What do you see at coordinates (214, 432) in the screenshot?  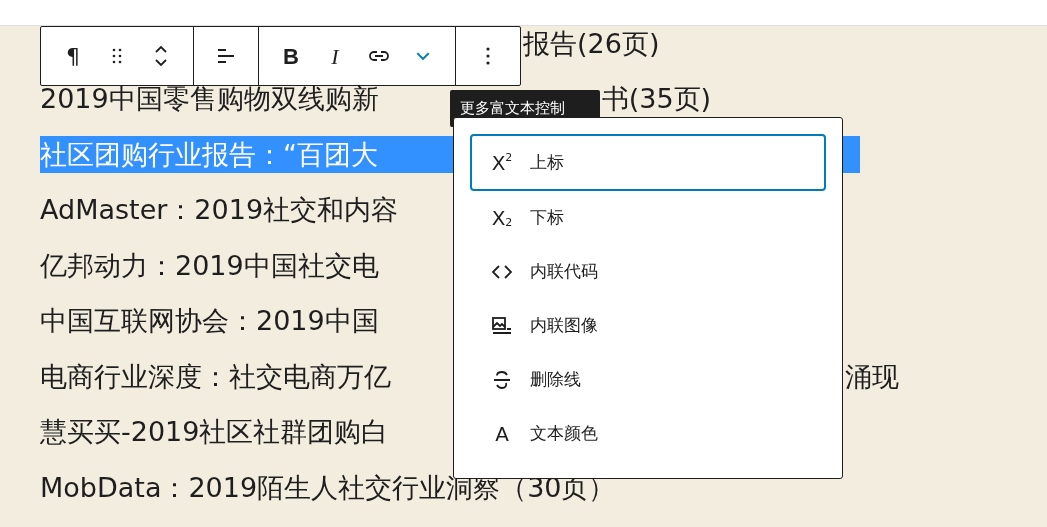 I see `paragraph-text: 慧买买-2019社区社群团购白` at bounding box center [214, 432].